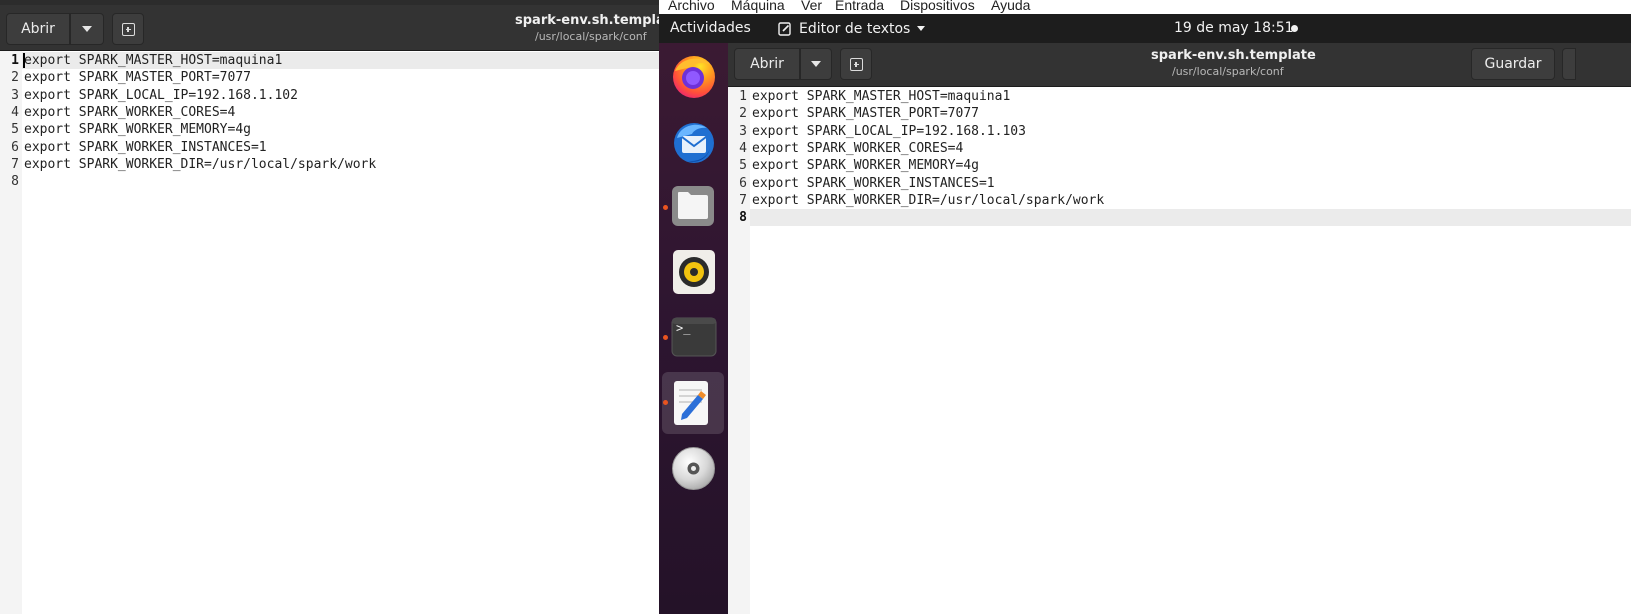 The height and width of the screenshot is (614, 1631). I want to click on rhythmbox-icon, so click(694, 272).